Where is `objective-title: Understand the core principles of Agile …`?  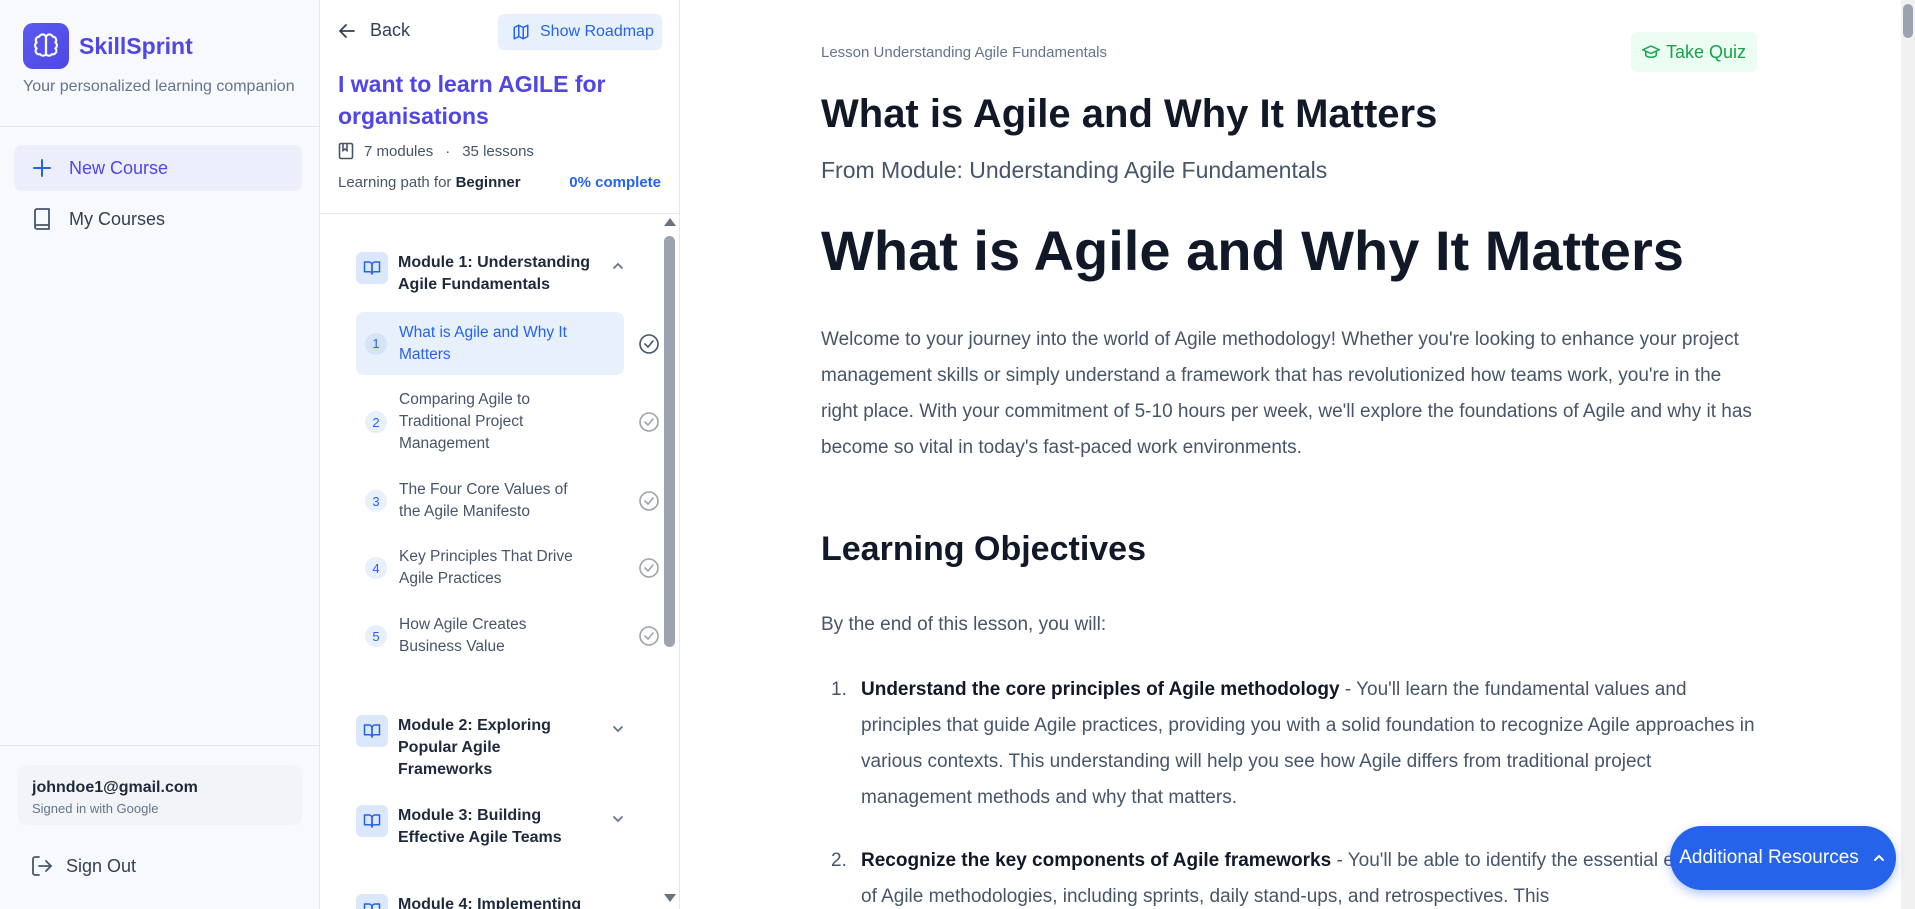
objective-title: Understand the core principles of Agile … is located at coordinates (1100, 689).